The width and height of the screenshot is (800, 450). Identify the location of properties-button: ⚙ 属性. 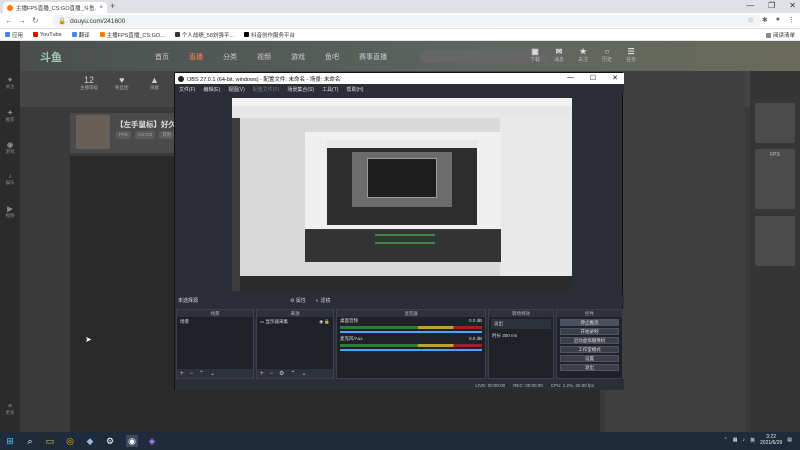
(298, 300).